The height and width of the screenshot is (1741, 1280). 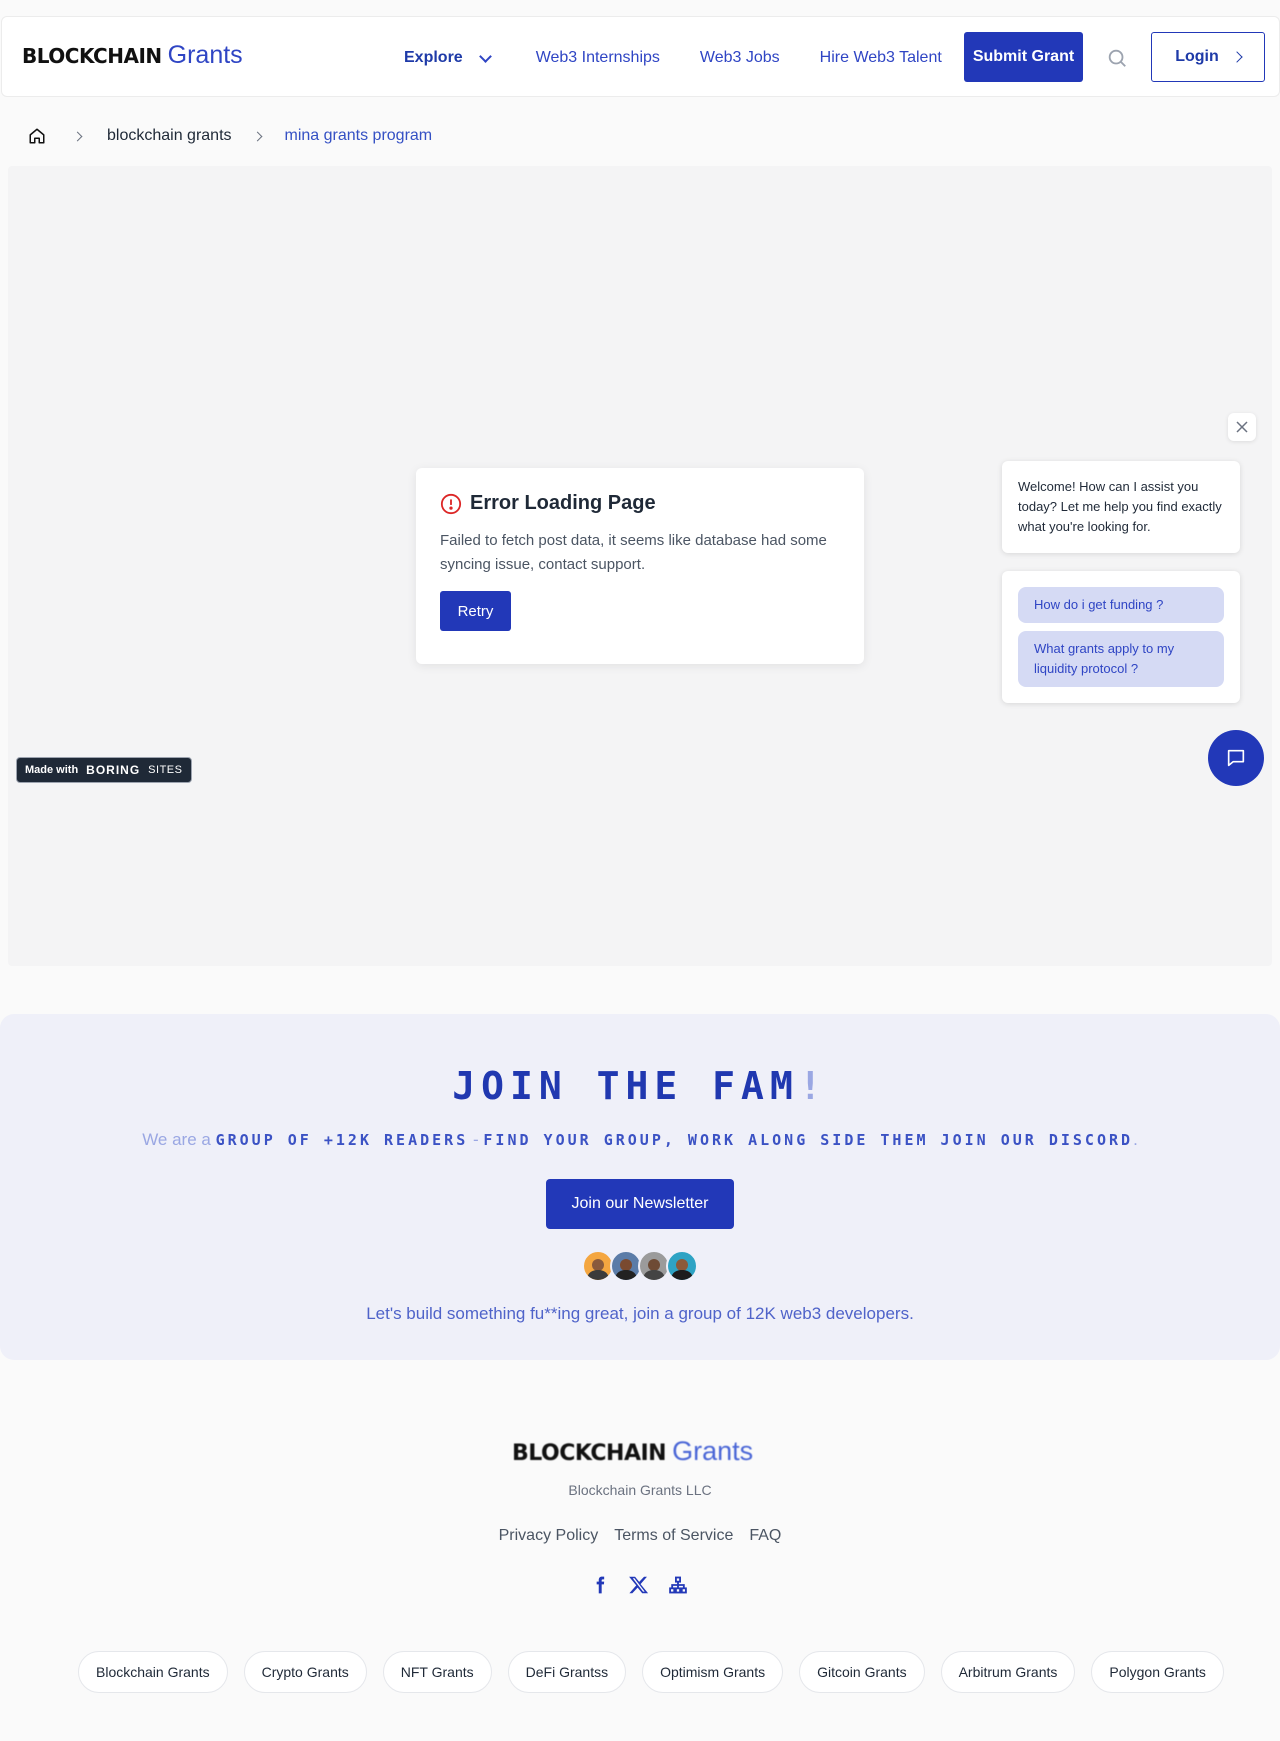 I want to click on alert-circle-icon, so click(x=451, y=504).